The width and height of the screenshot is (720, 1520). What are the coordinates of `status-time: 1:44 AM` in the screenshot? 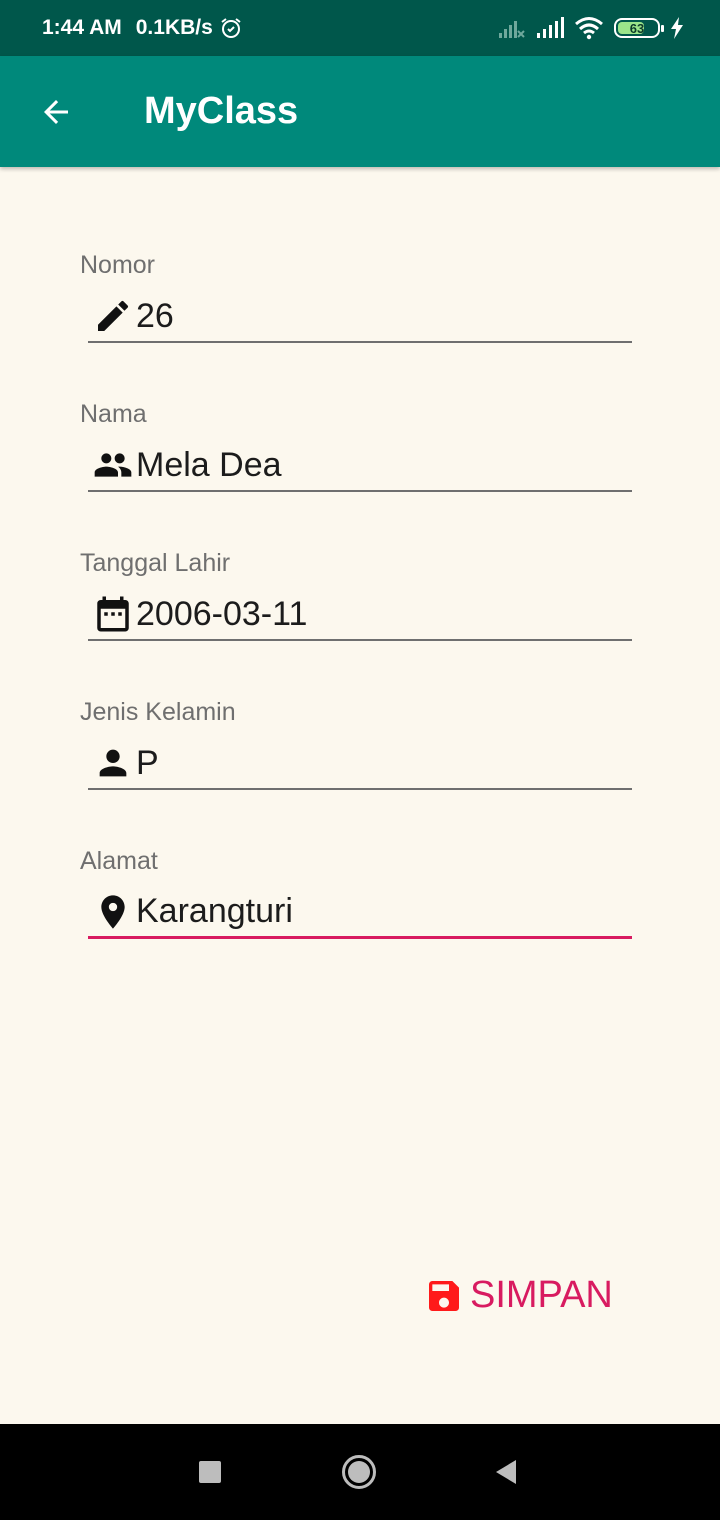 It's located at (82, 27).